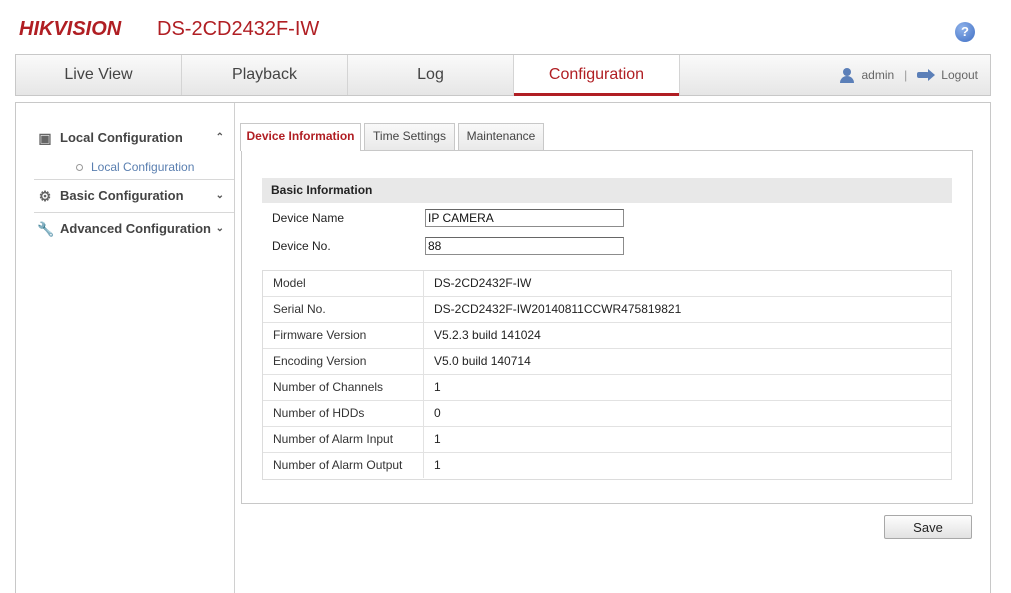  What do you see at coordinates (482, 361) in the screenshot?
I see `info-value: V5.0 build 140714` at bounding box center [482, 361].